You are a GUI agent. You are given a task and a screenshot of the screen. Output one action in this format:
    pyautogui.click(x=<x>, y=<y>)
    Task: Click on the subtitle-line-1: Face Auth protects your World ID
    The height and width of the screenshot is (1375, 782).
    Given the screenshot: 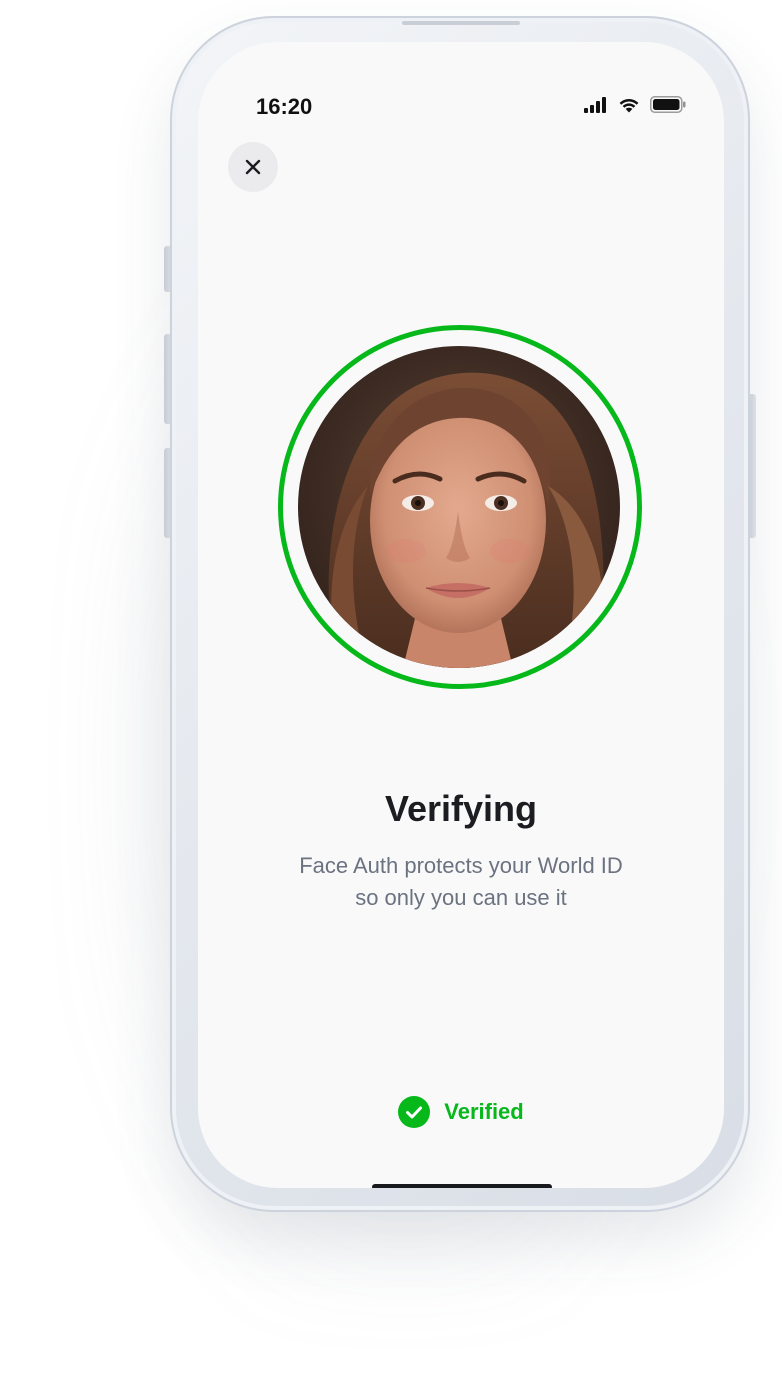 What is the action you would take?
    pyautogui.click(x=461, y=865)
    